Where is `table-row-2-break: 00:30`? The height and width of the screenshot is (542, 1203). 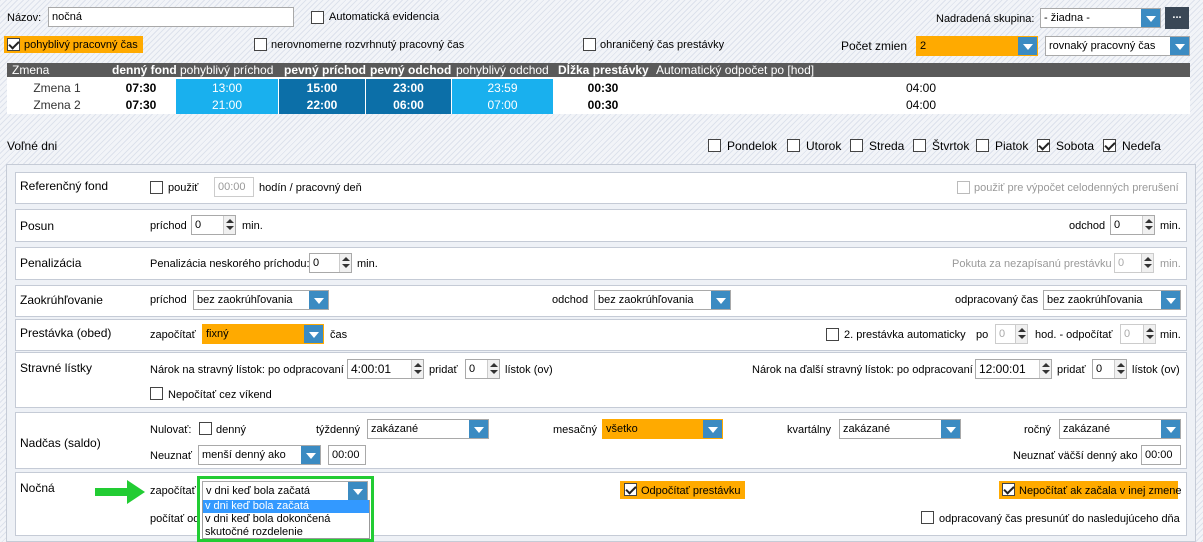 table-row-2-break: 00:30 is located at coordinates (603, 105).